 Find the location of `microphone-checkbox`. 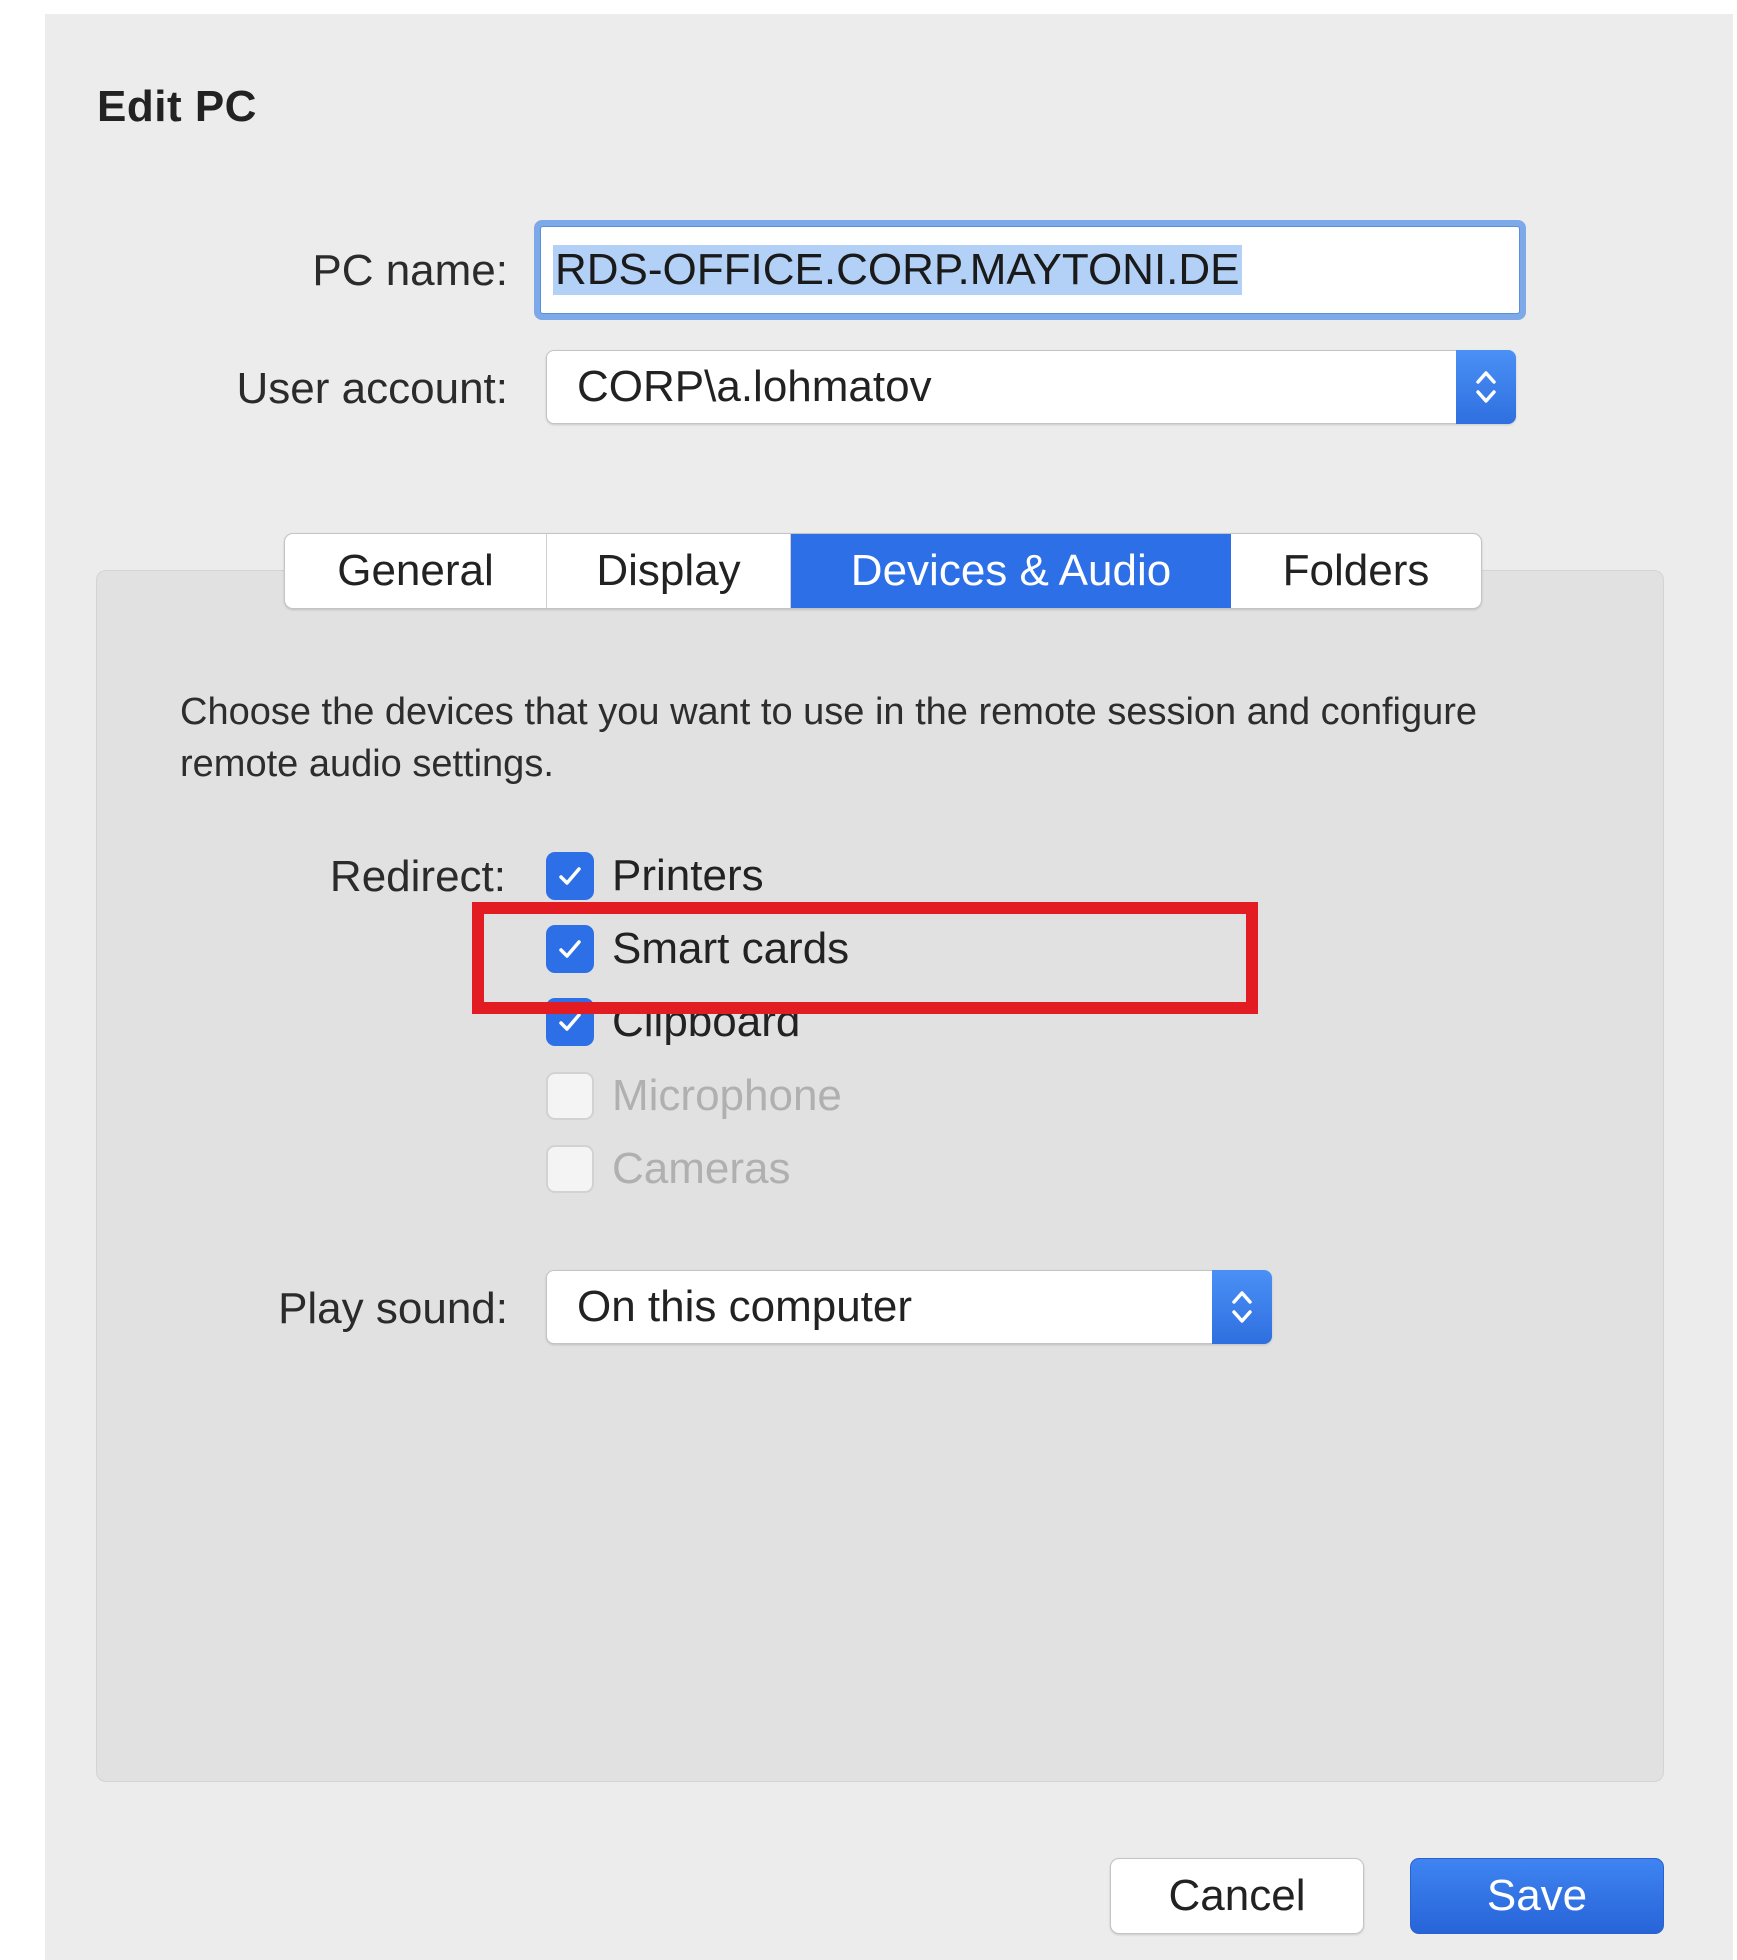

microphone-checkbox is located at coordinates (570, 1096).